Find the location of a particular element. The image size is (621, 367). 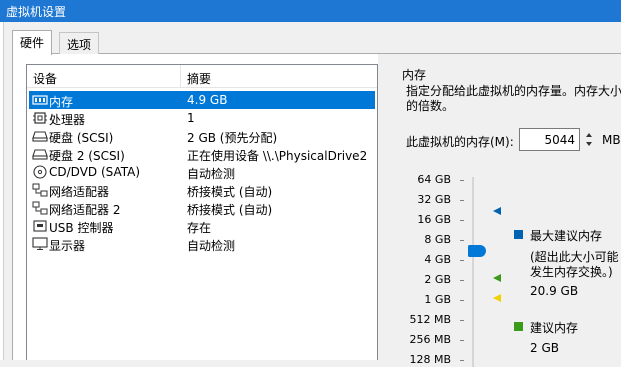

device-row-processor: 处理器 1 is located at coordinates (202, 118).